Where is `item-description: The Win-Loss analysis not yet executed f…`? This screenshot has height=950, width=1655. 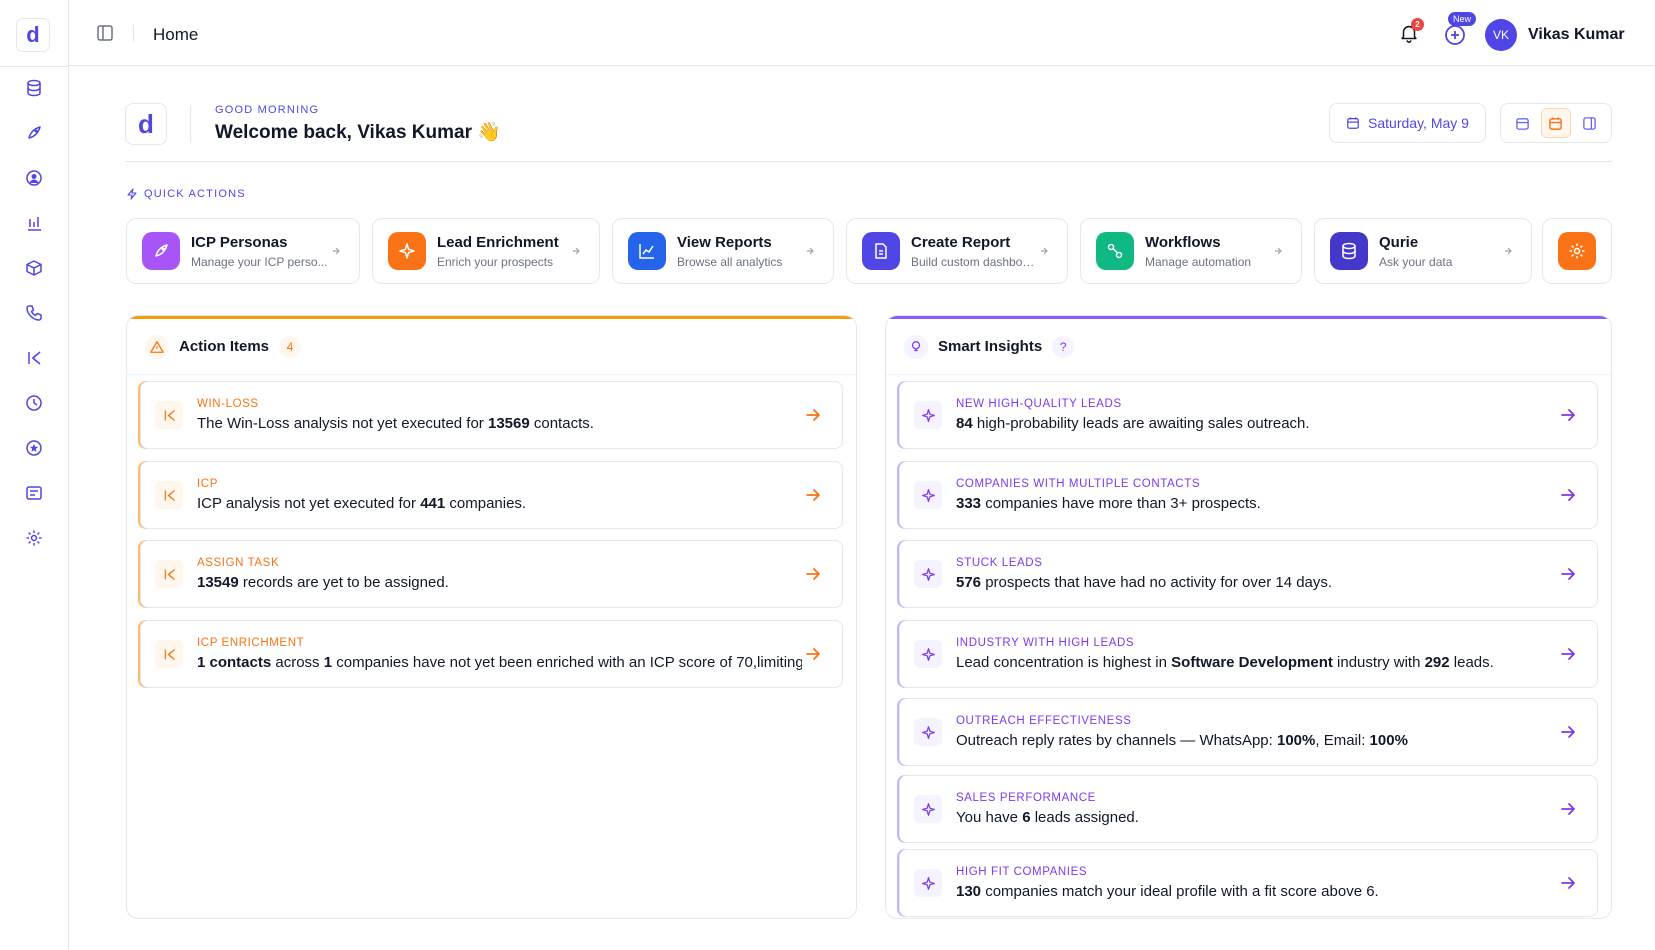
item-description: The Win-Loss analysis not yet executed f… is located at coordinates (395, 423).